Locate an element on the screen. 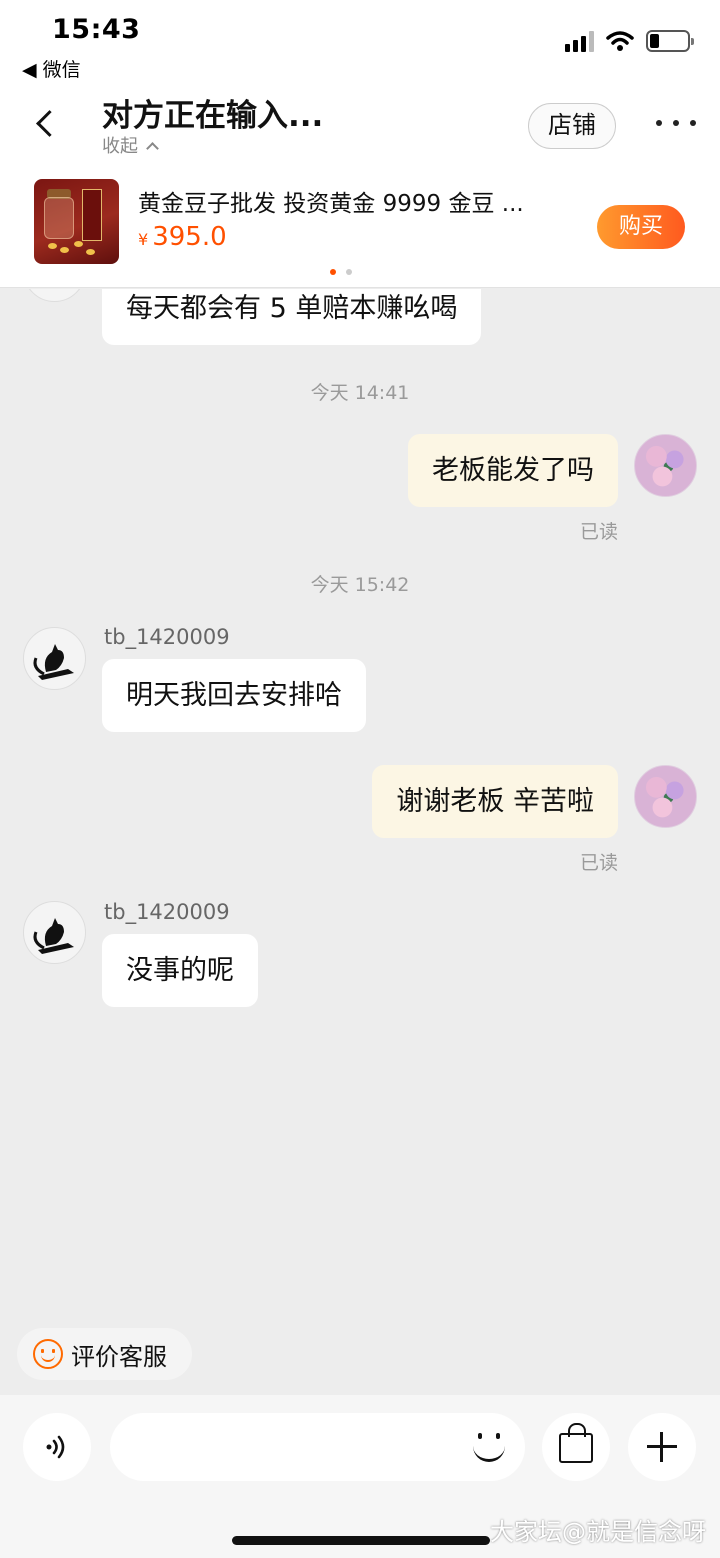  plus-icon is located at coordinates (662, 1447).